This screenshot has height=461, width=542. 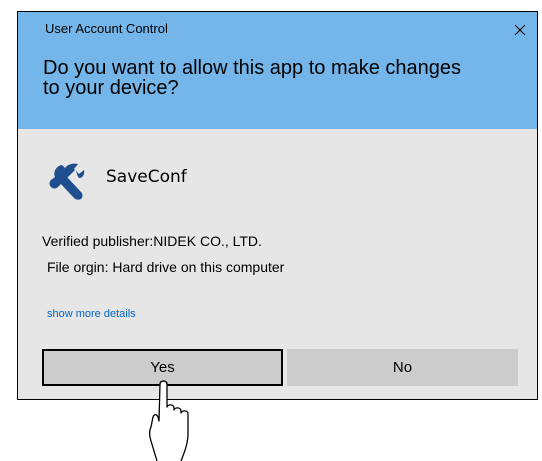 I want to click on verified-publisher: Verified publisher:NIDEK CO., LTD., so click(x=152, y=241).